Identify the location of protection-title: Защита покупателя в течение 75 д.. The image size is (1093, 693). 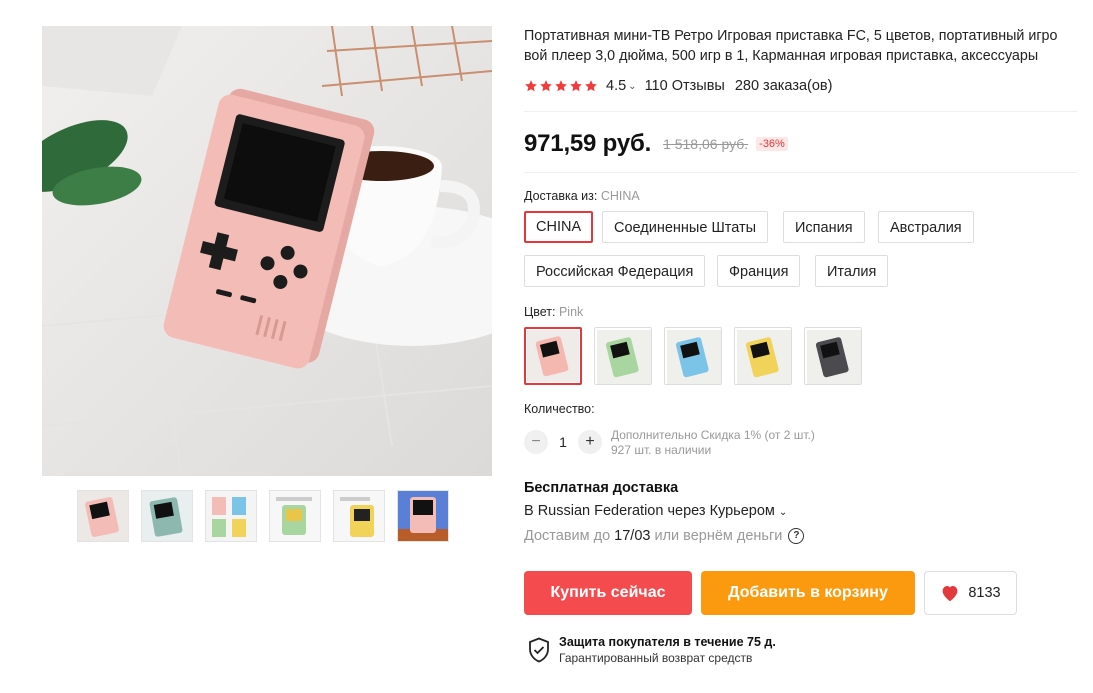
(667, 642).